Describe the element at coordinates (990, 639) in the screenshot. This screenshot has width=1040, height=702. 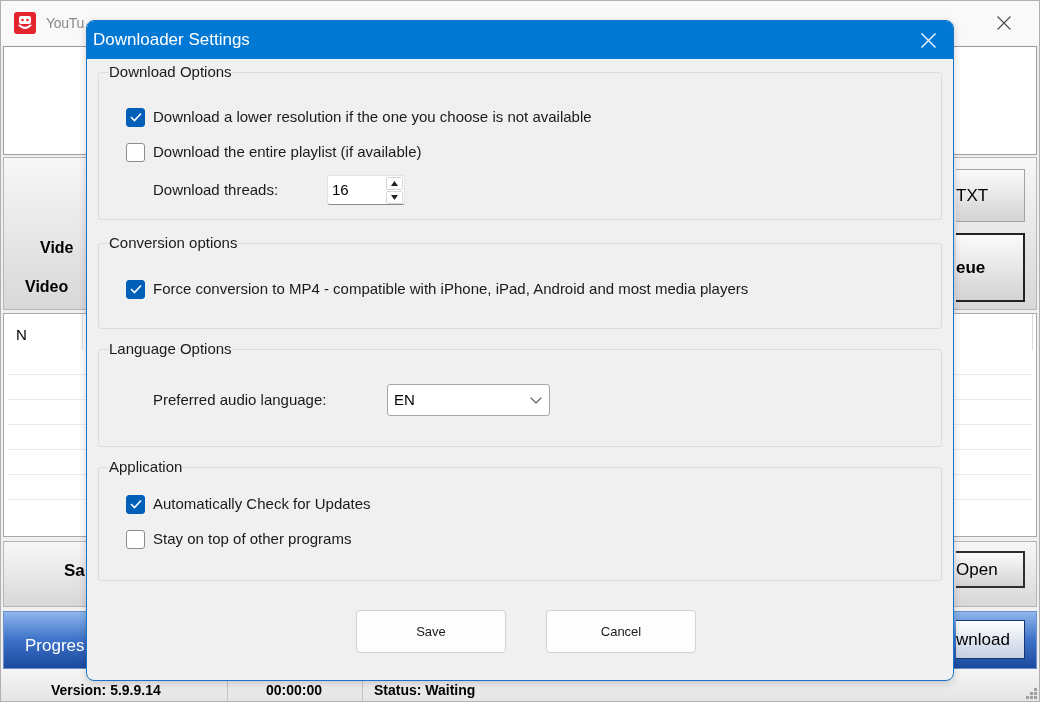
I see `download-button: wnload` at that location.